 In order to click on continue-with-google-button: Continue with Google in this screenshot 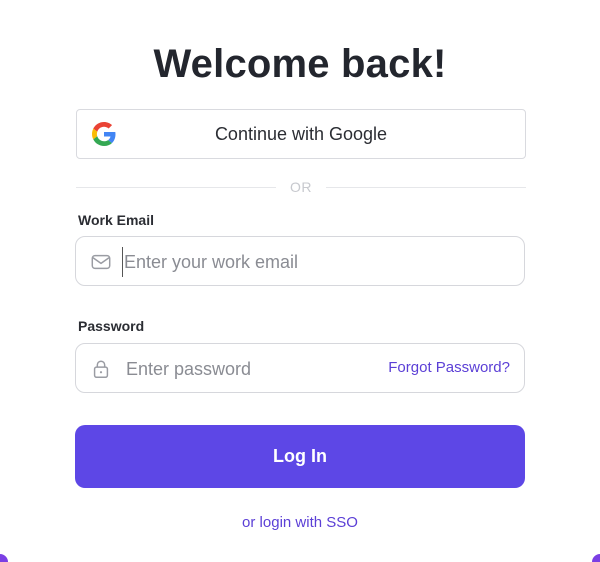, I will do `click(301, 134)`.